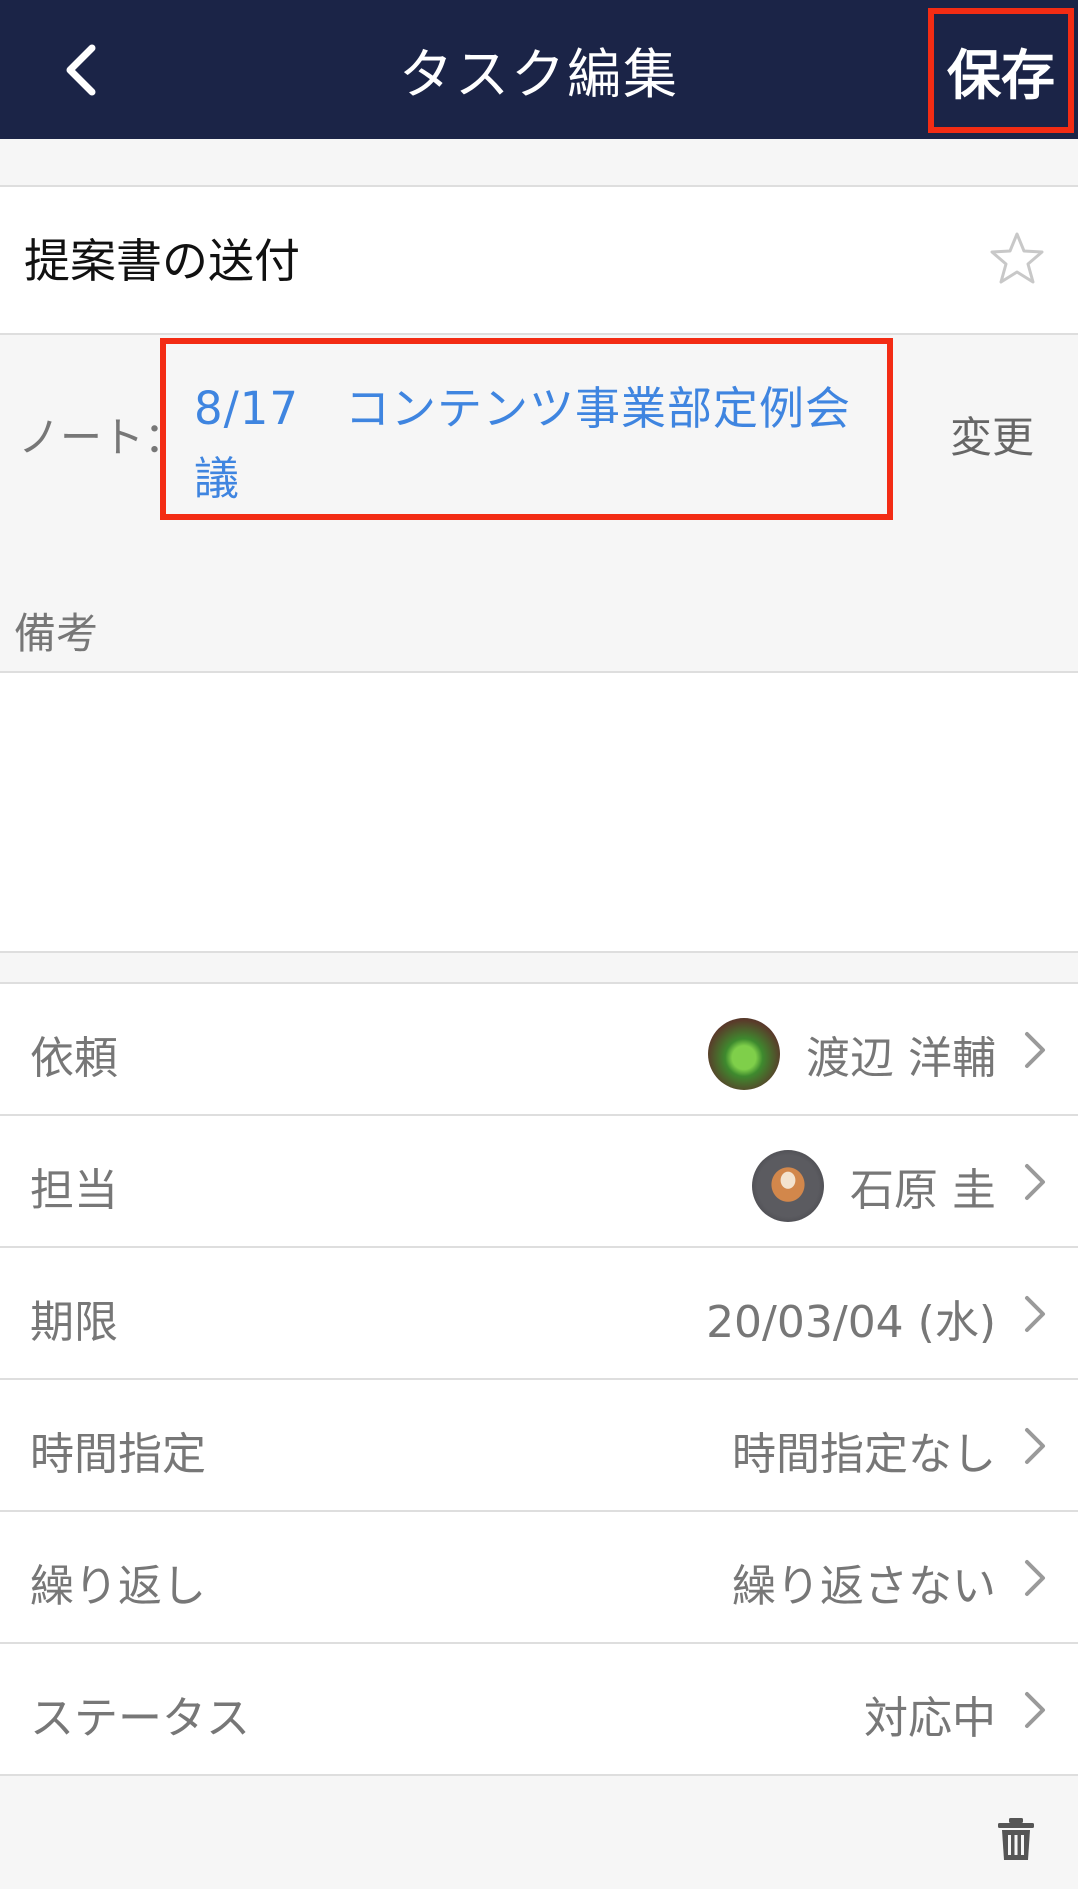  Describe the element at coordinates (851, 1322) in the screenshot. I see `due-date-value: 20/03/04 (水)` at that location.